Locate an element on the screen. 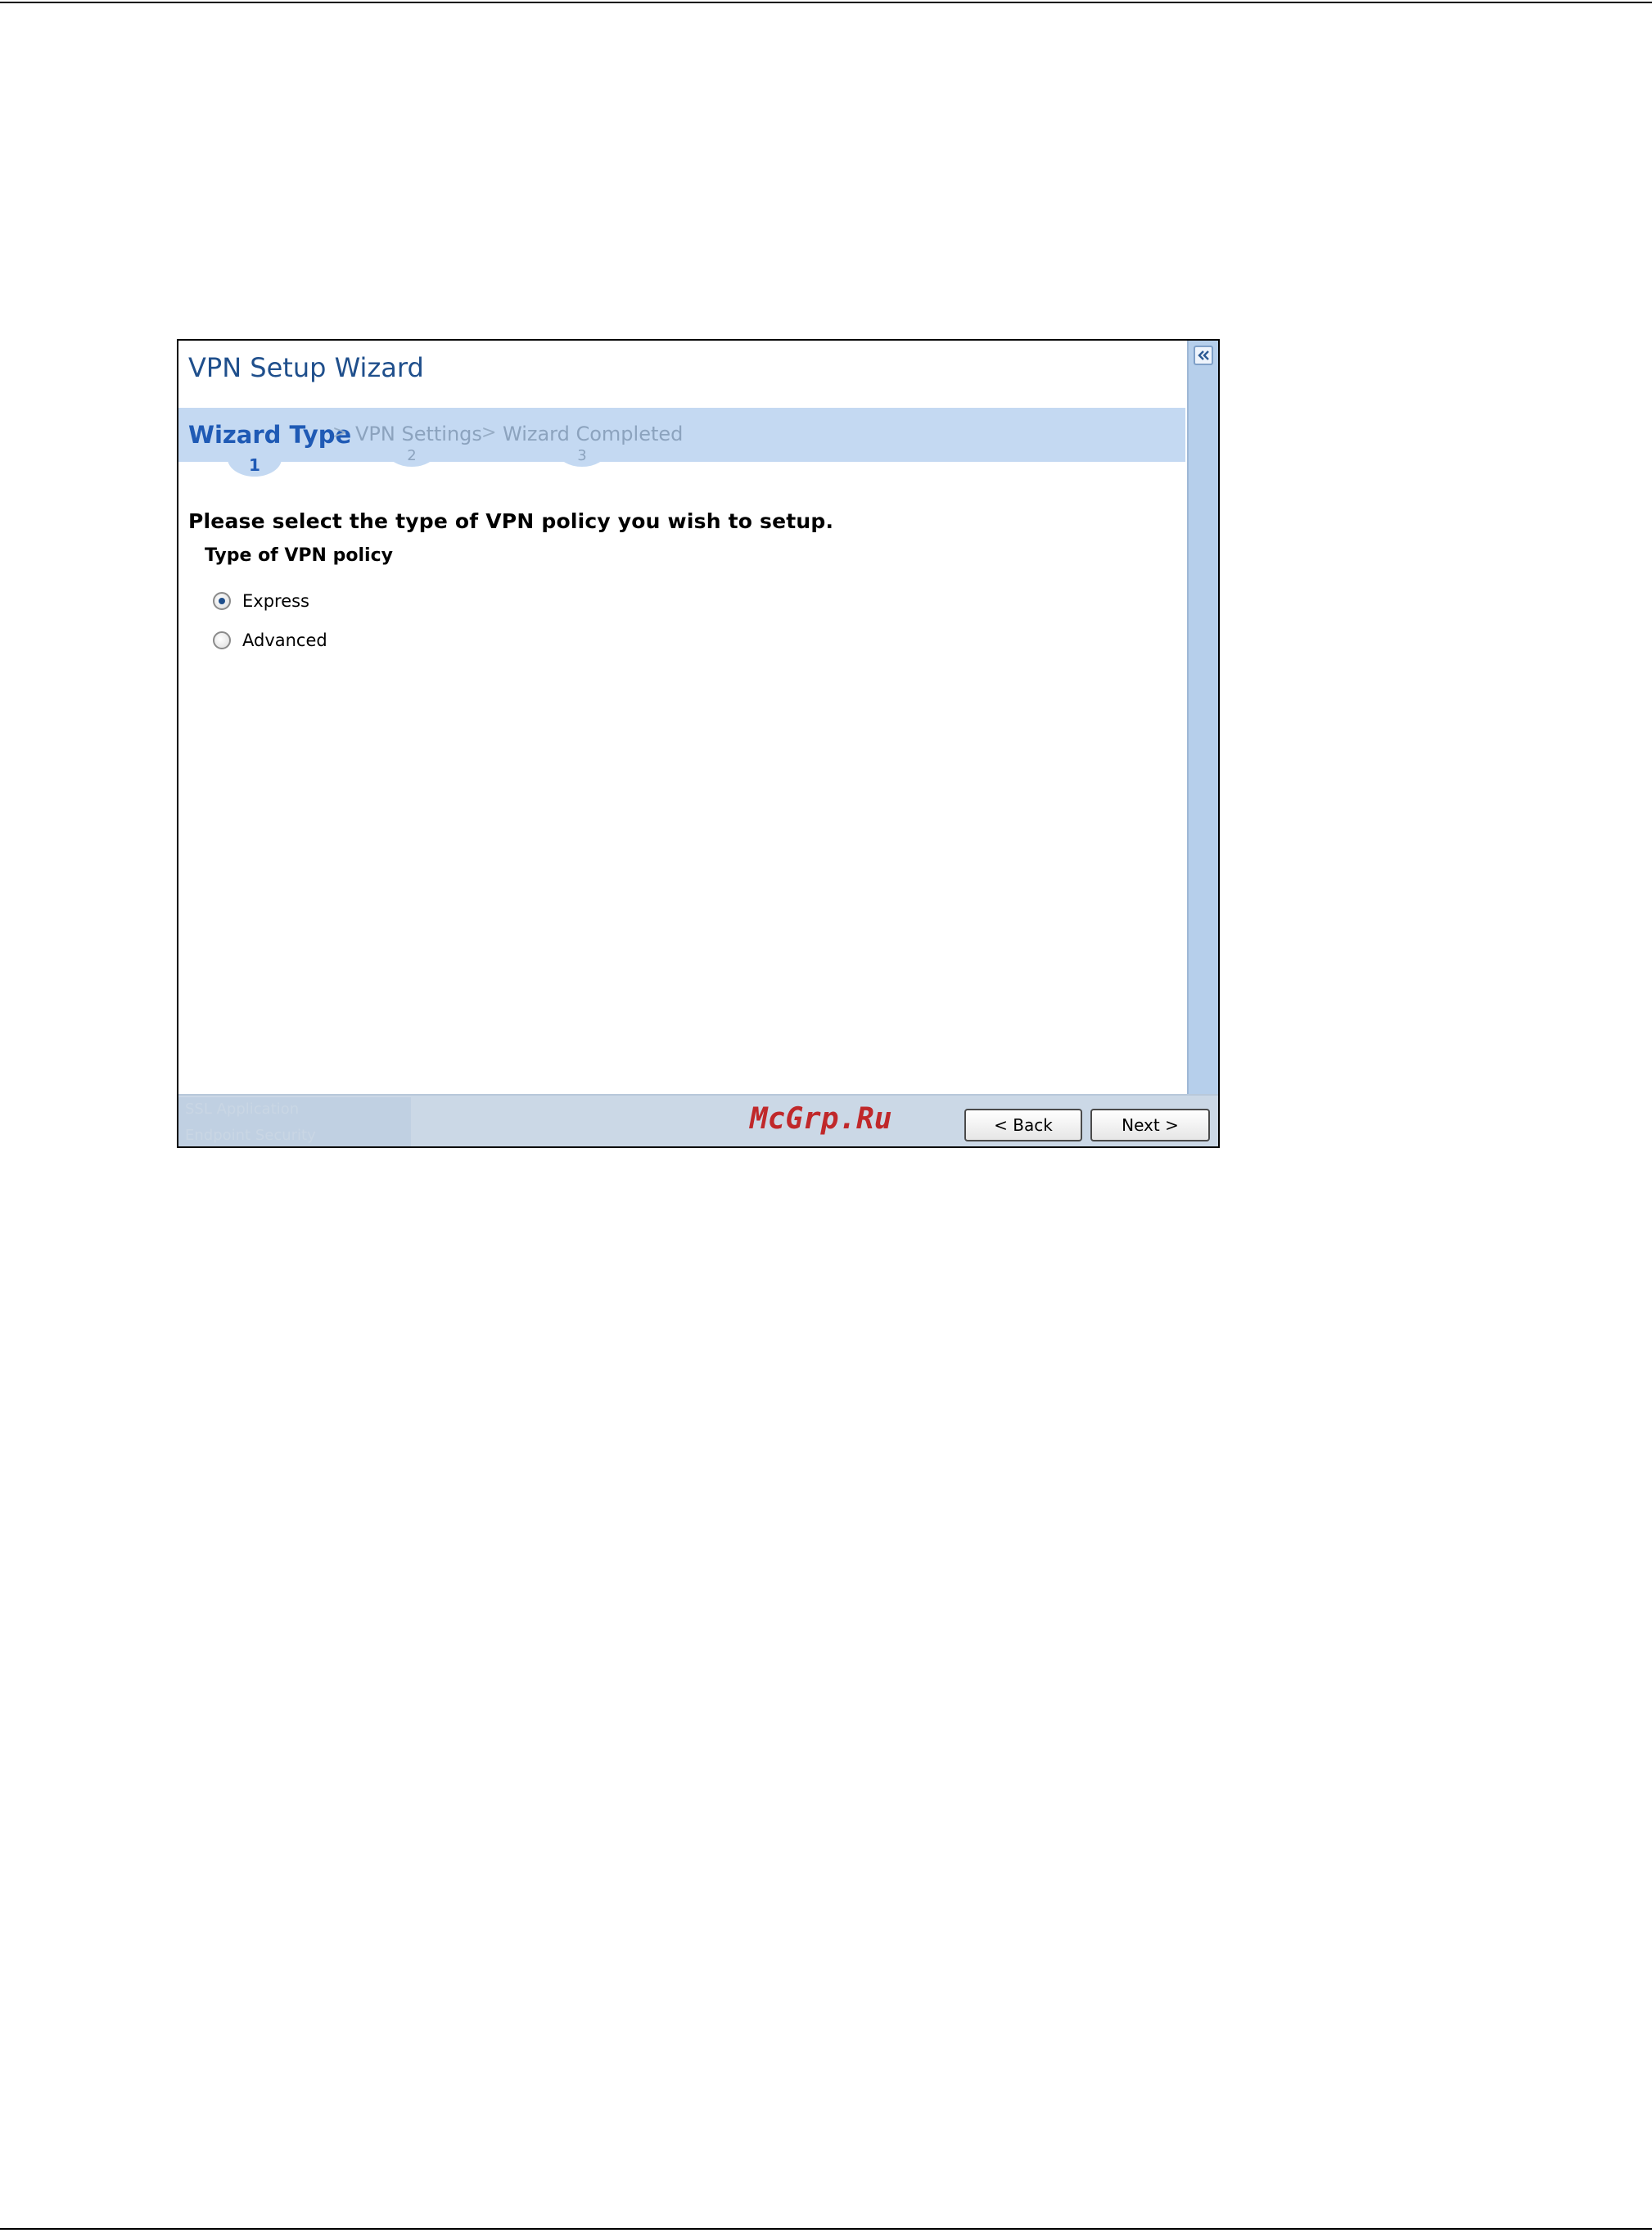  step-3-number: 3 is located at coordinates (582, 456).